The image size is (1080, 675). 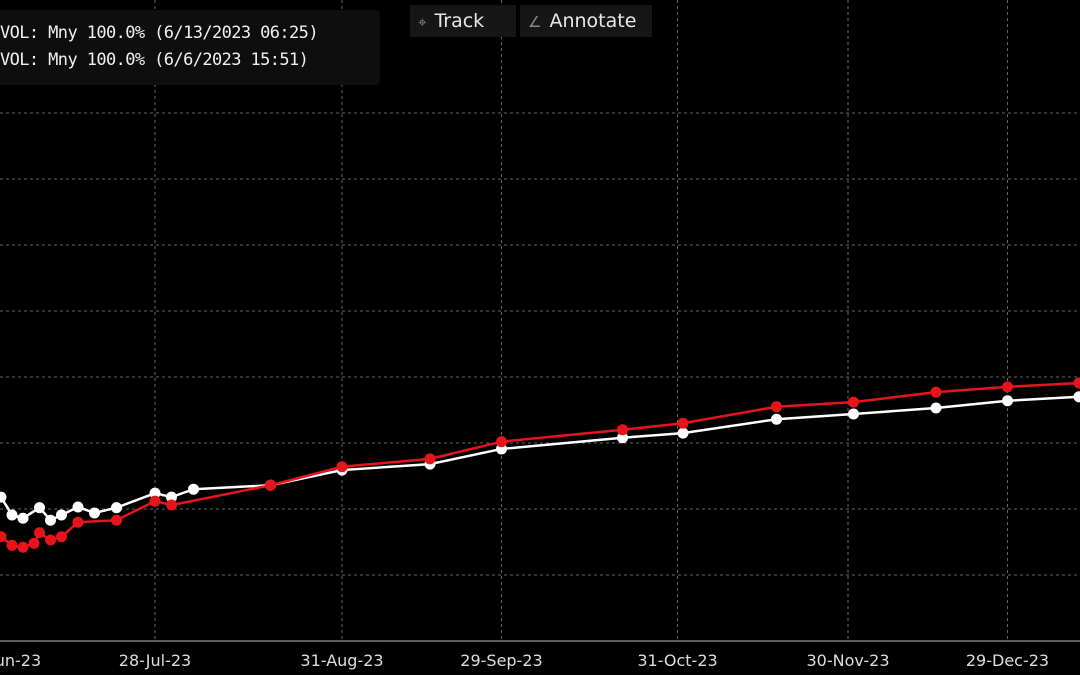 What do you see at coordinates (159, 33) in the screenshot?
I see `legend-entry-red: VOL: Mny 100.0% (6/13/2023 06:25)` at bounding box center [159, 33].